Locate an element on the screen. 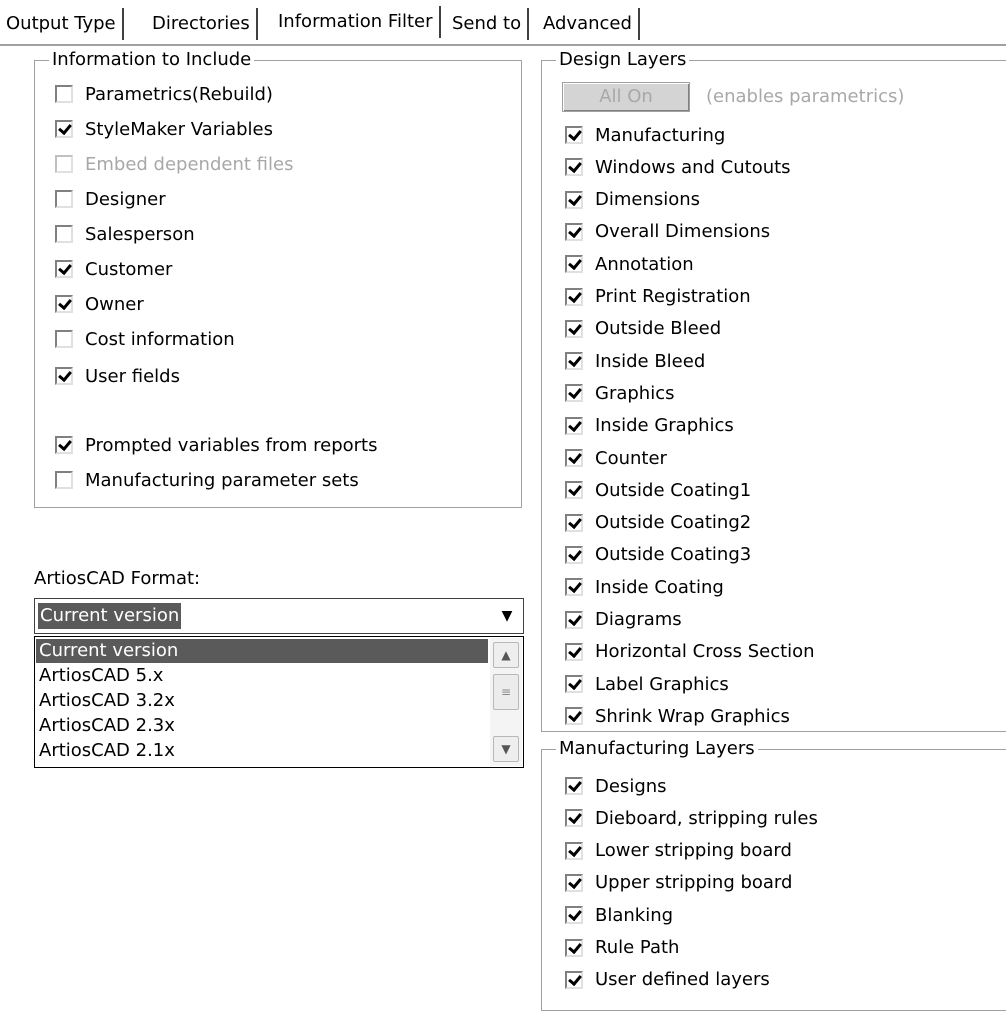 This screenshot has height=1011, width=1006. checkbox-manufacturing is located at coordinates (574, 135).